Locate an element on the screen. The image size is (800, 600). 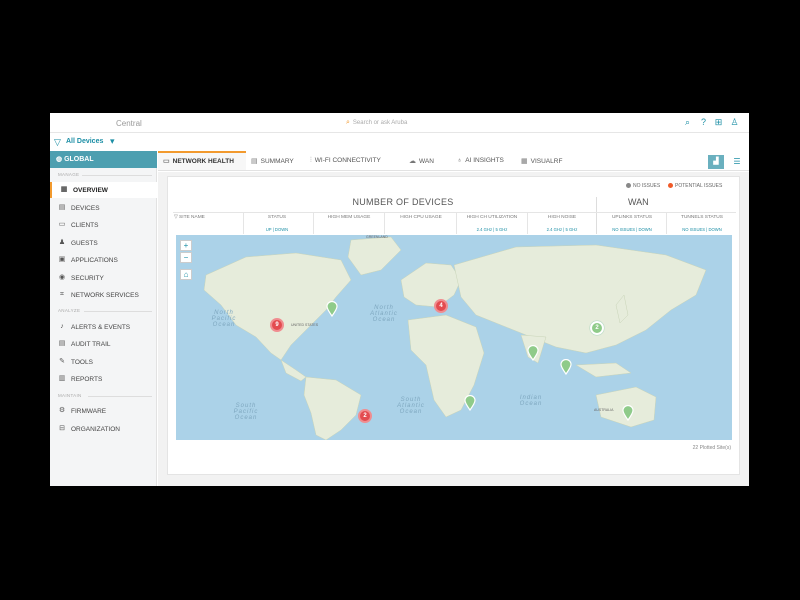
help-icon: ? is located at coordinates (703, 122).